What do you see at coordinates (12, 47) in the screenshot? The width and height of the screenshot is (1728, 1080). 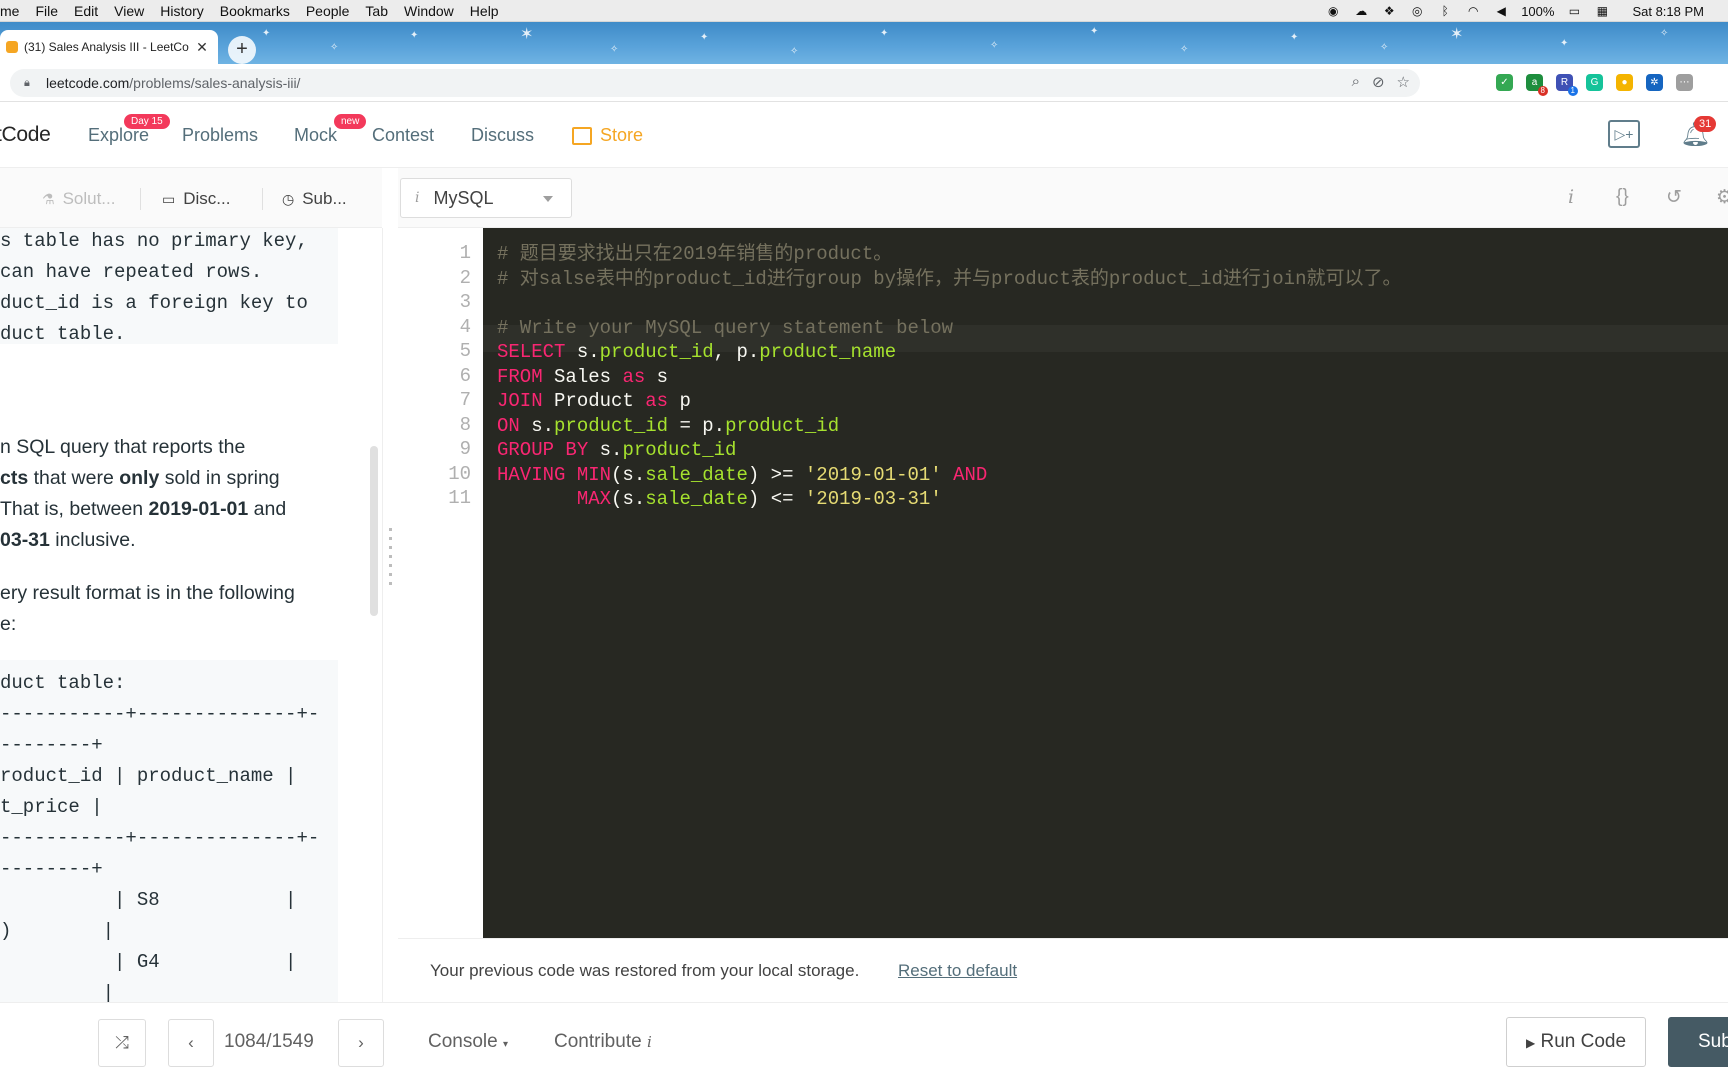 I see `leetcode-favicon-icon` at bounding box center [12, 47].